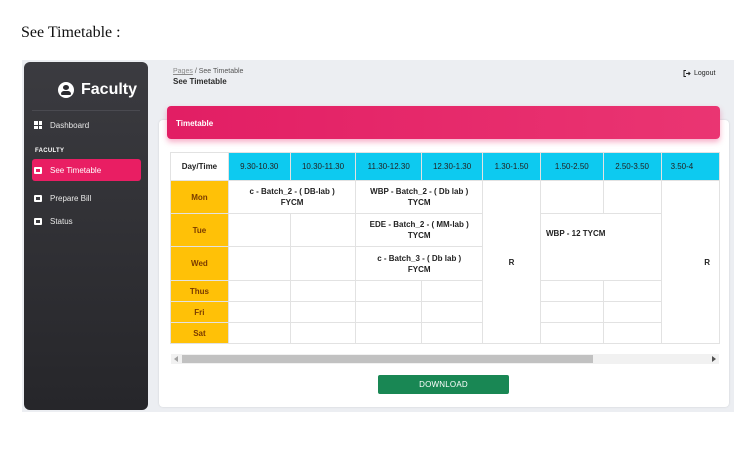  I want to click on user-circle-icon, so click(66, 90).